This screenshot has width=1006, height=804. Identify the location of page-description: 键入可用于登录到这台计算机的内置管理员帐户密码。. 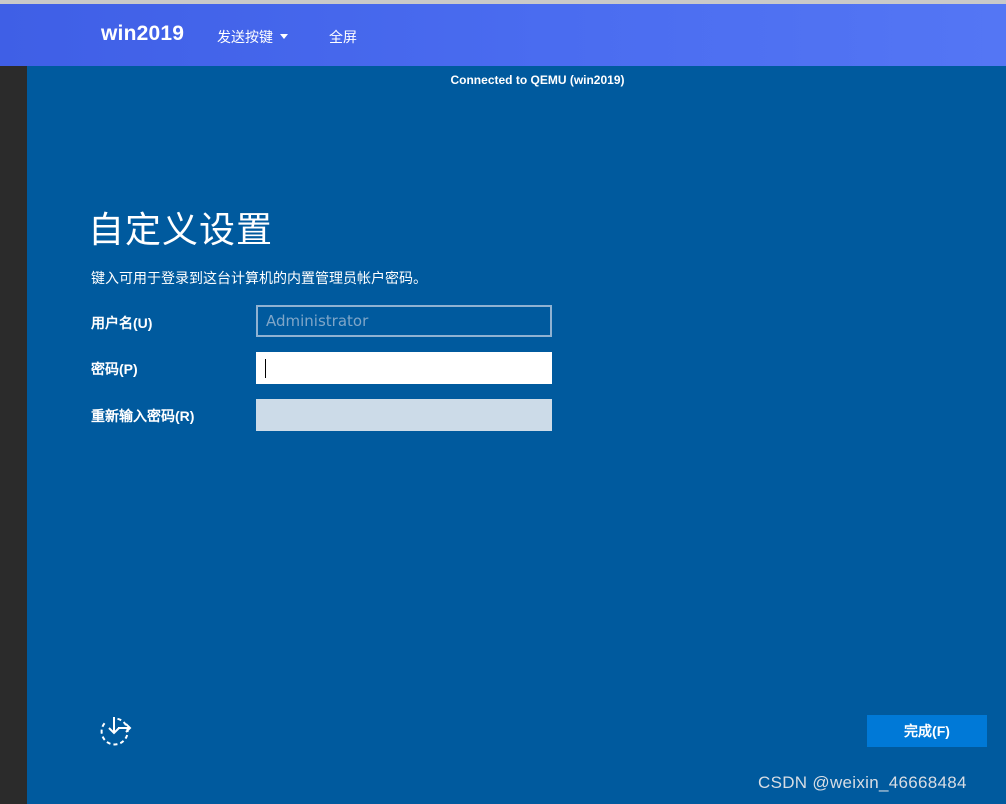
(259, 278).